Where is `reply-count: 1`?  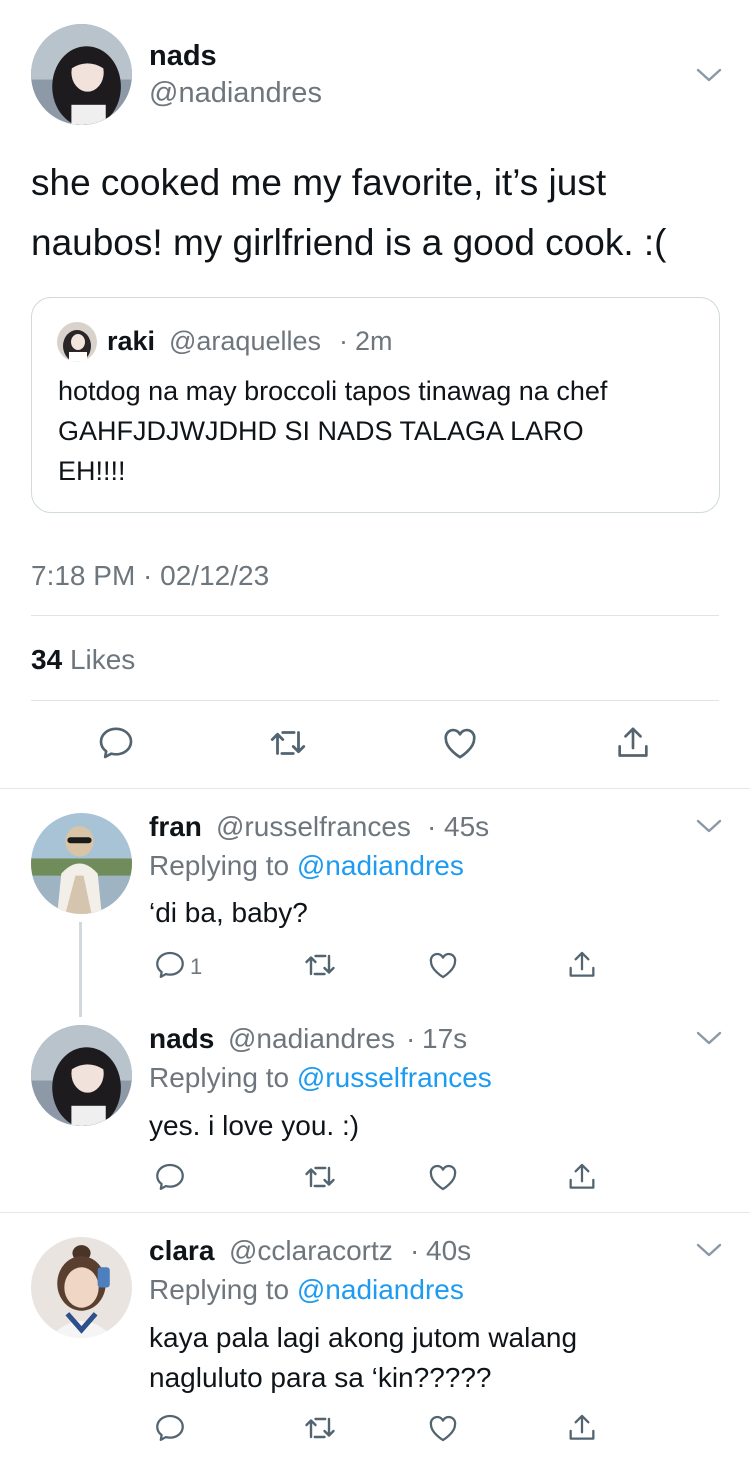 reply-count: 1 is located at coordinates (196, 966).